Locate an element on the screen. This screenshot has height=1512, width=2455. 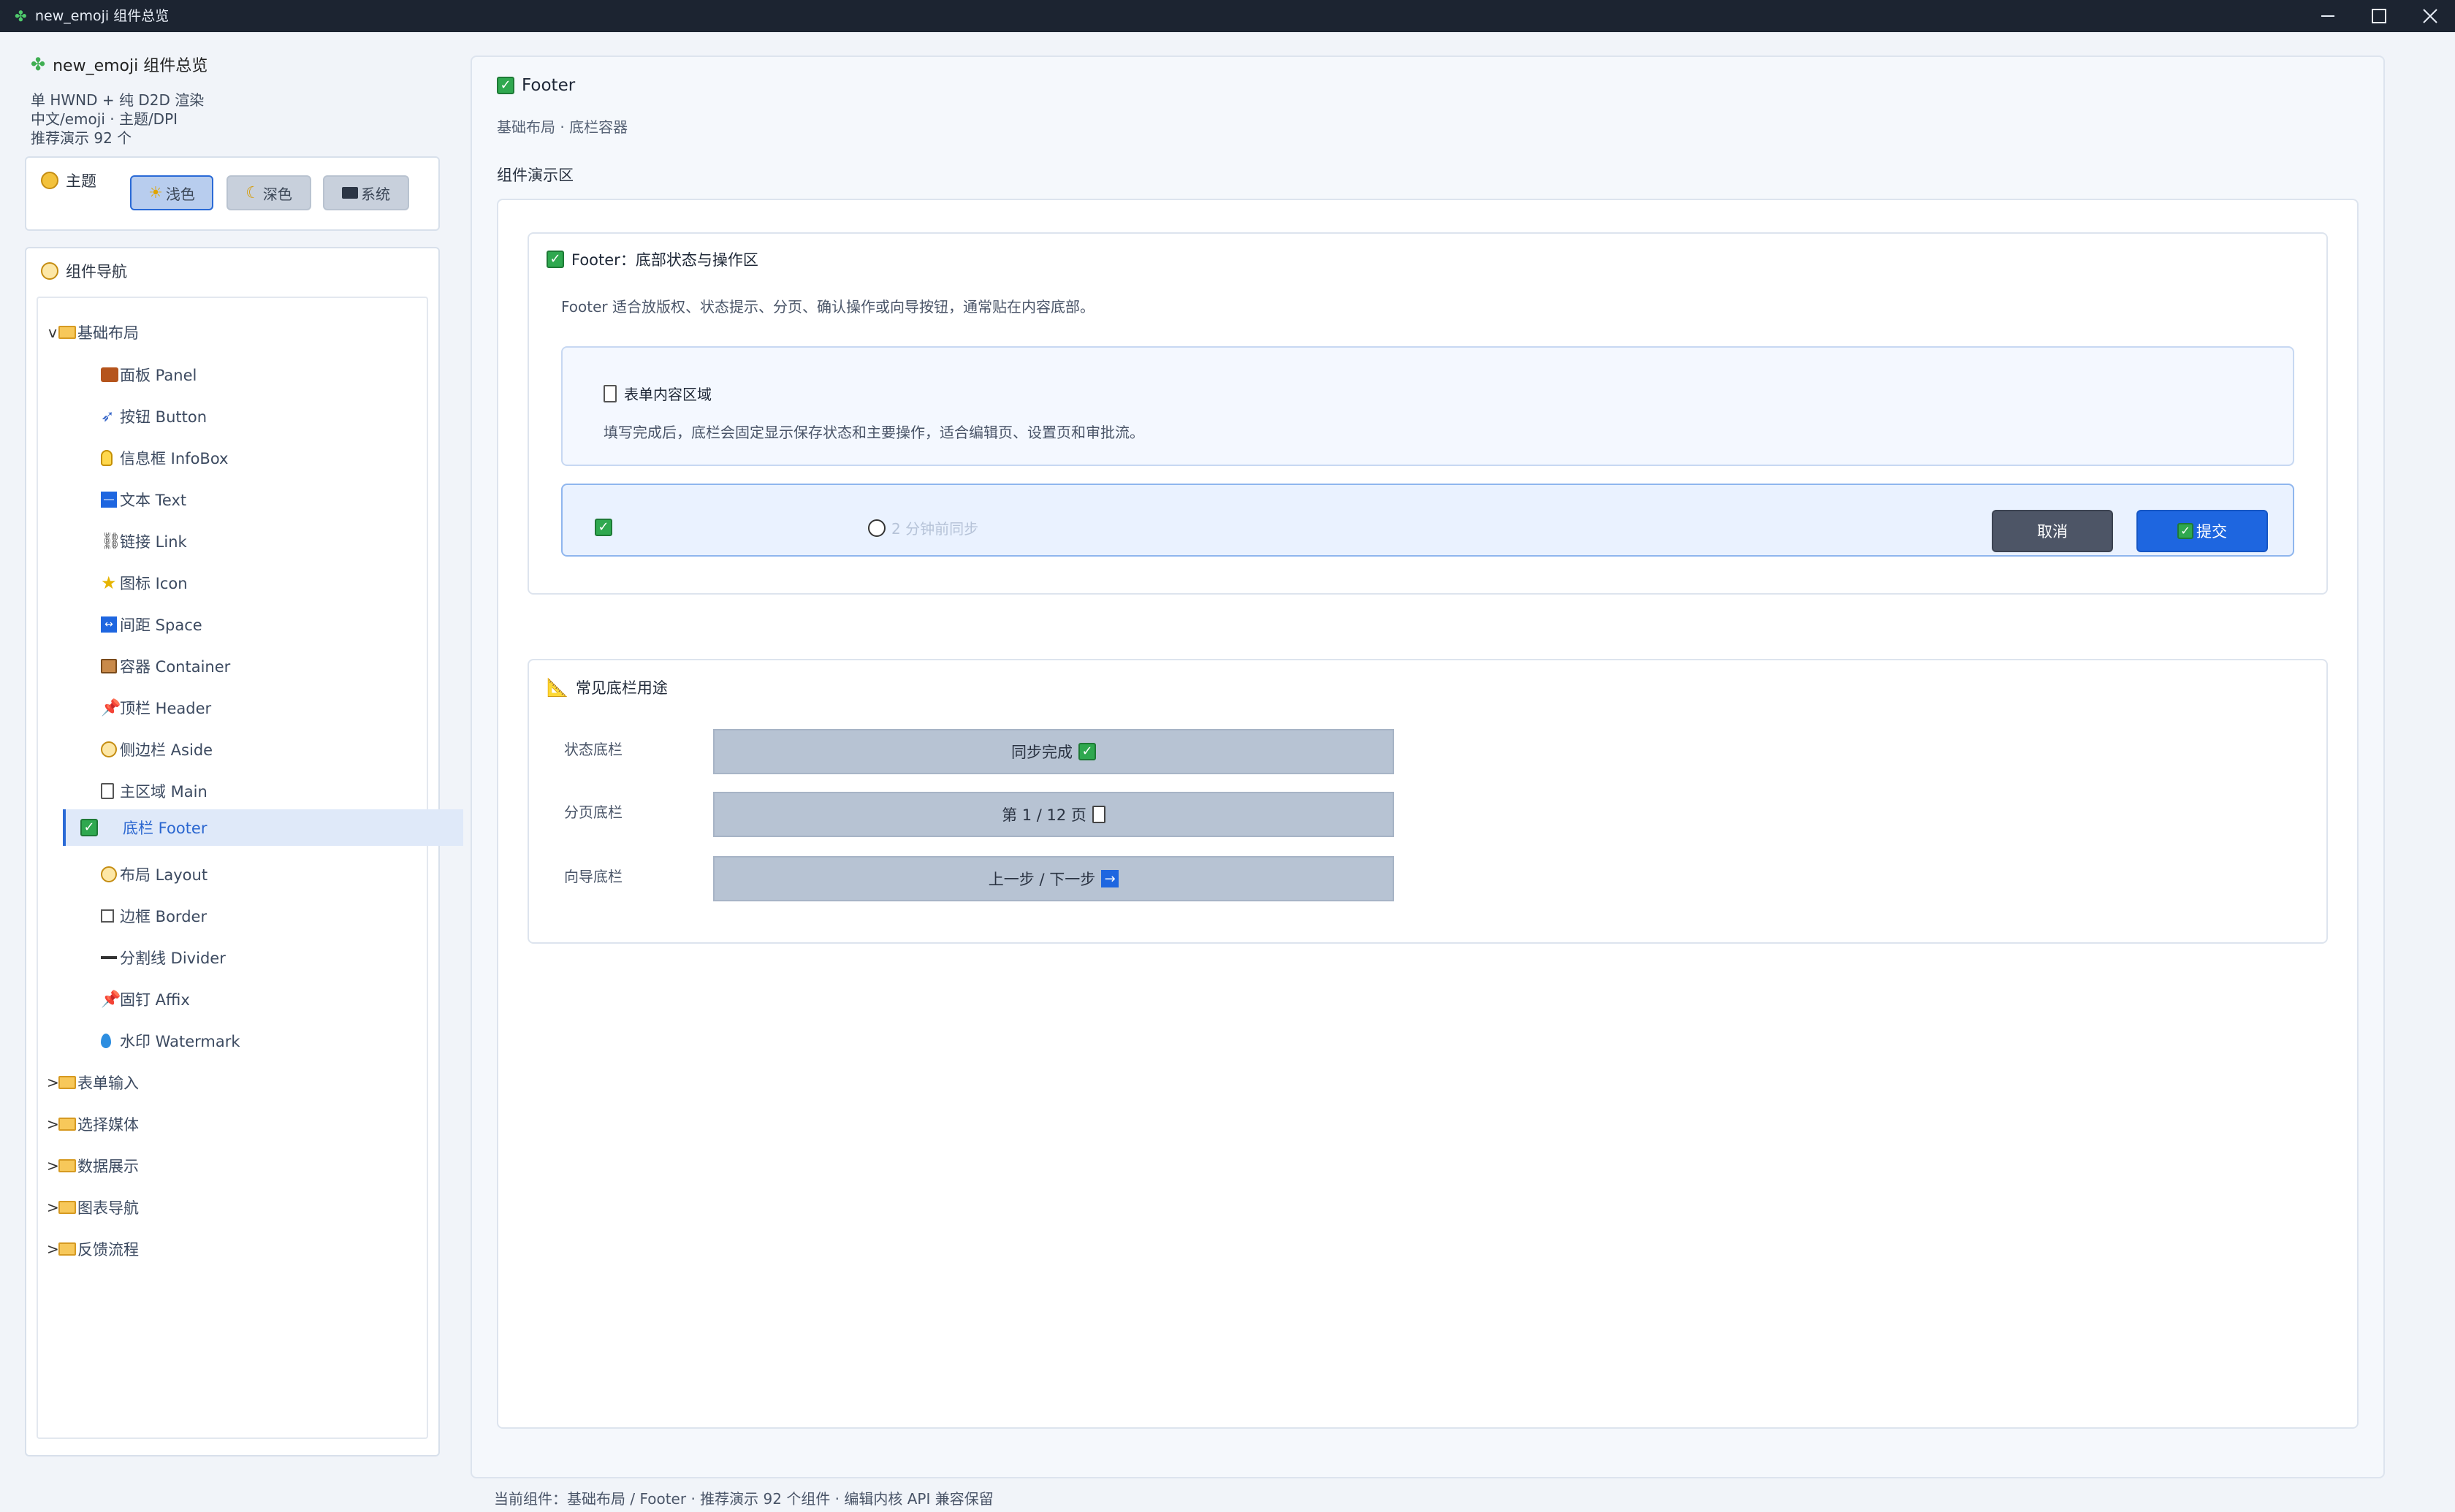
theme-system-button: 系统 is located at coordinates (366, 193).